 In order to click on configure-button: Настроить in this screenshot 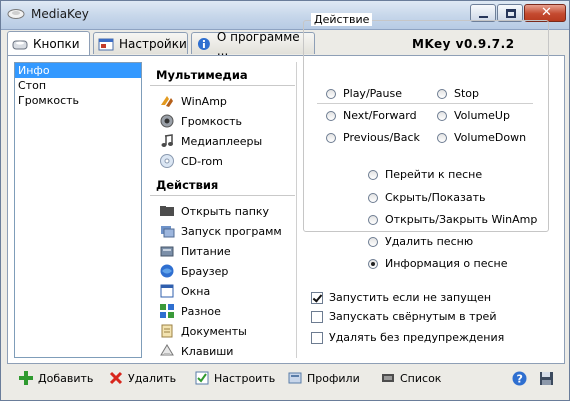, I will do `click(235, 378)`.